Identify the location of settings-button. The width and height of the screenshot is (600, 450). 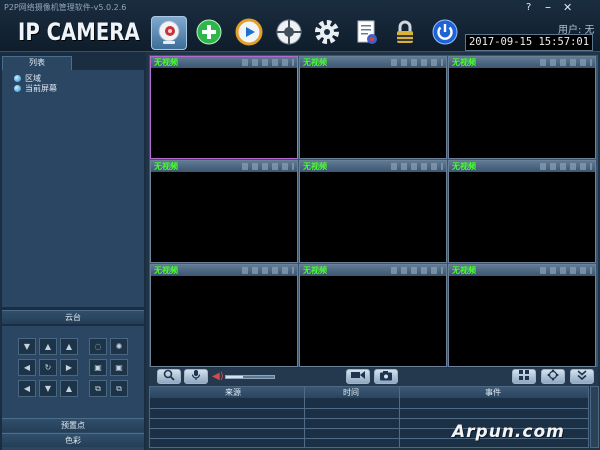
(327, 33).